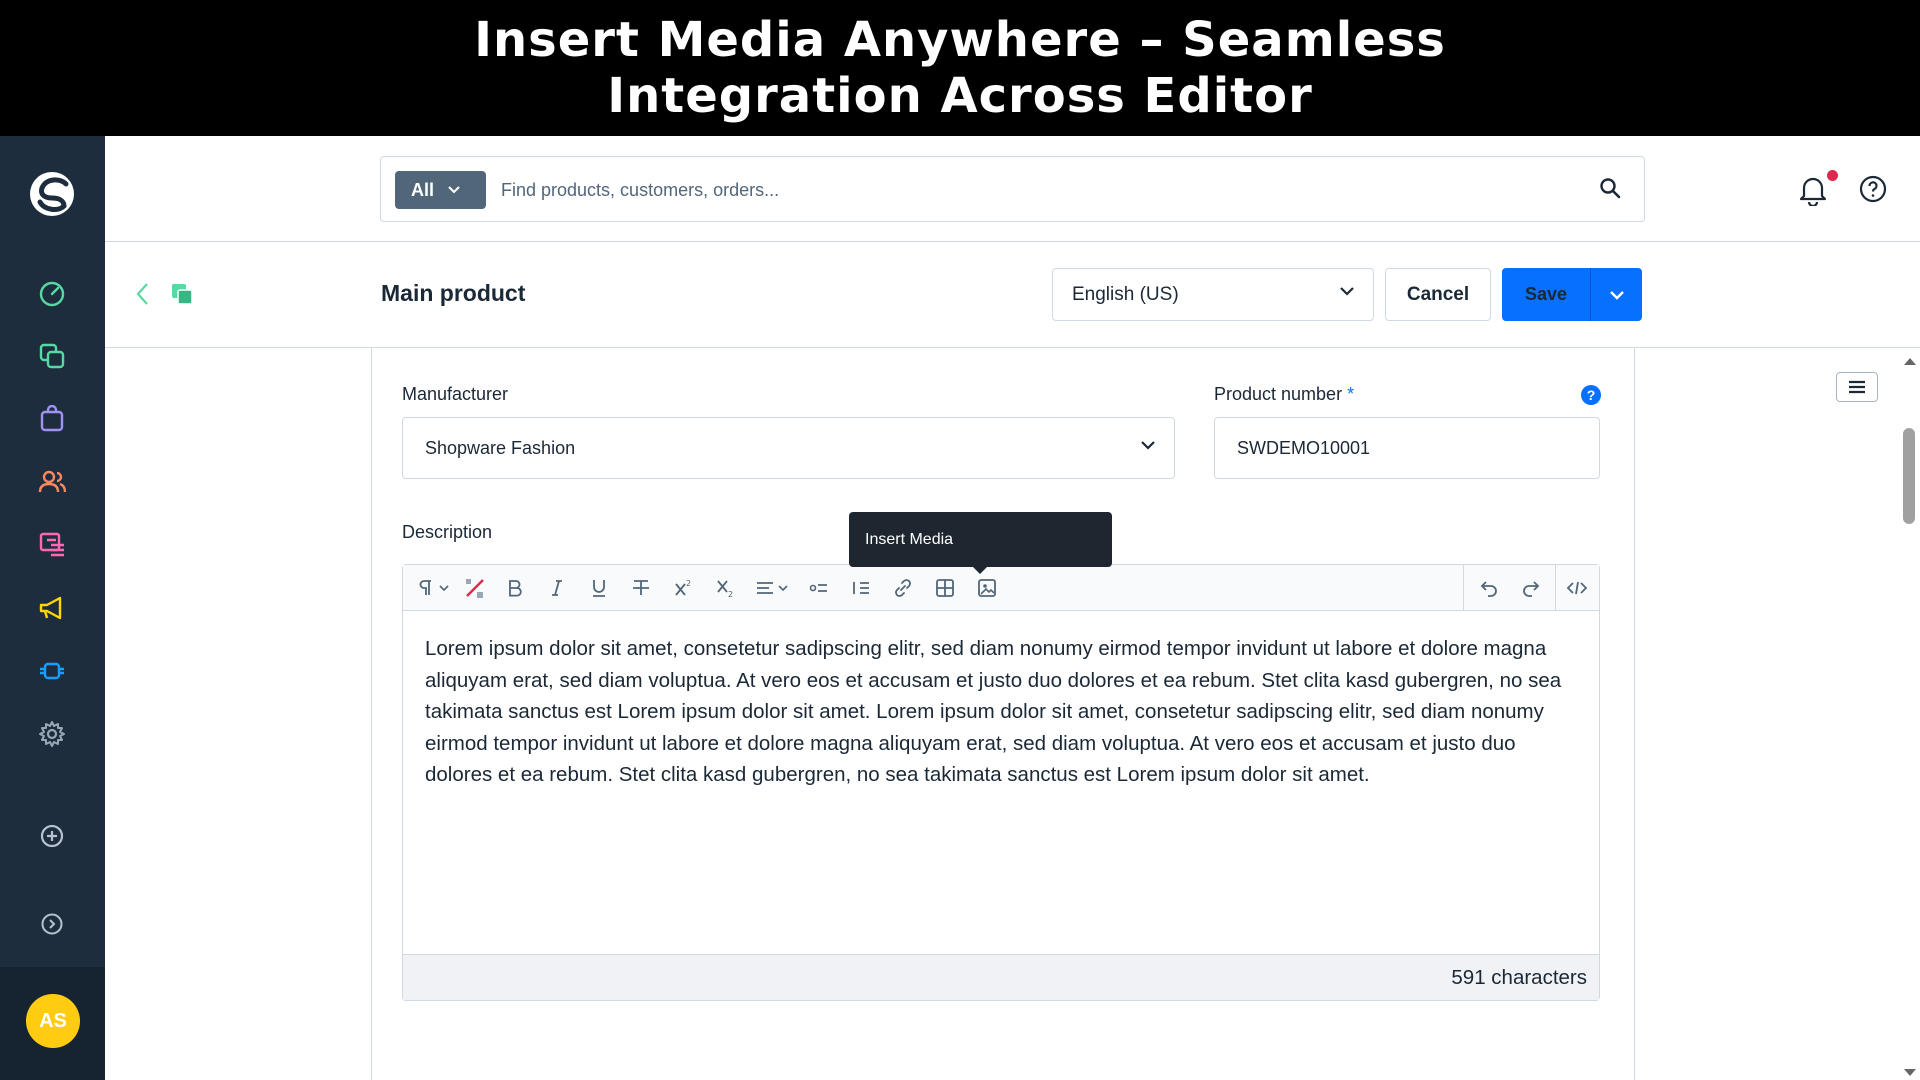 The image size is (1920, 1080). What do you see at coordinates (1910, 361) in the screenshot?
I see `scroll-up-arrow-icon` at bounding box center [1910, 361].